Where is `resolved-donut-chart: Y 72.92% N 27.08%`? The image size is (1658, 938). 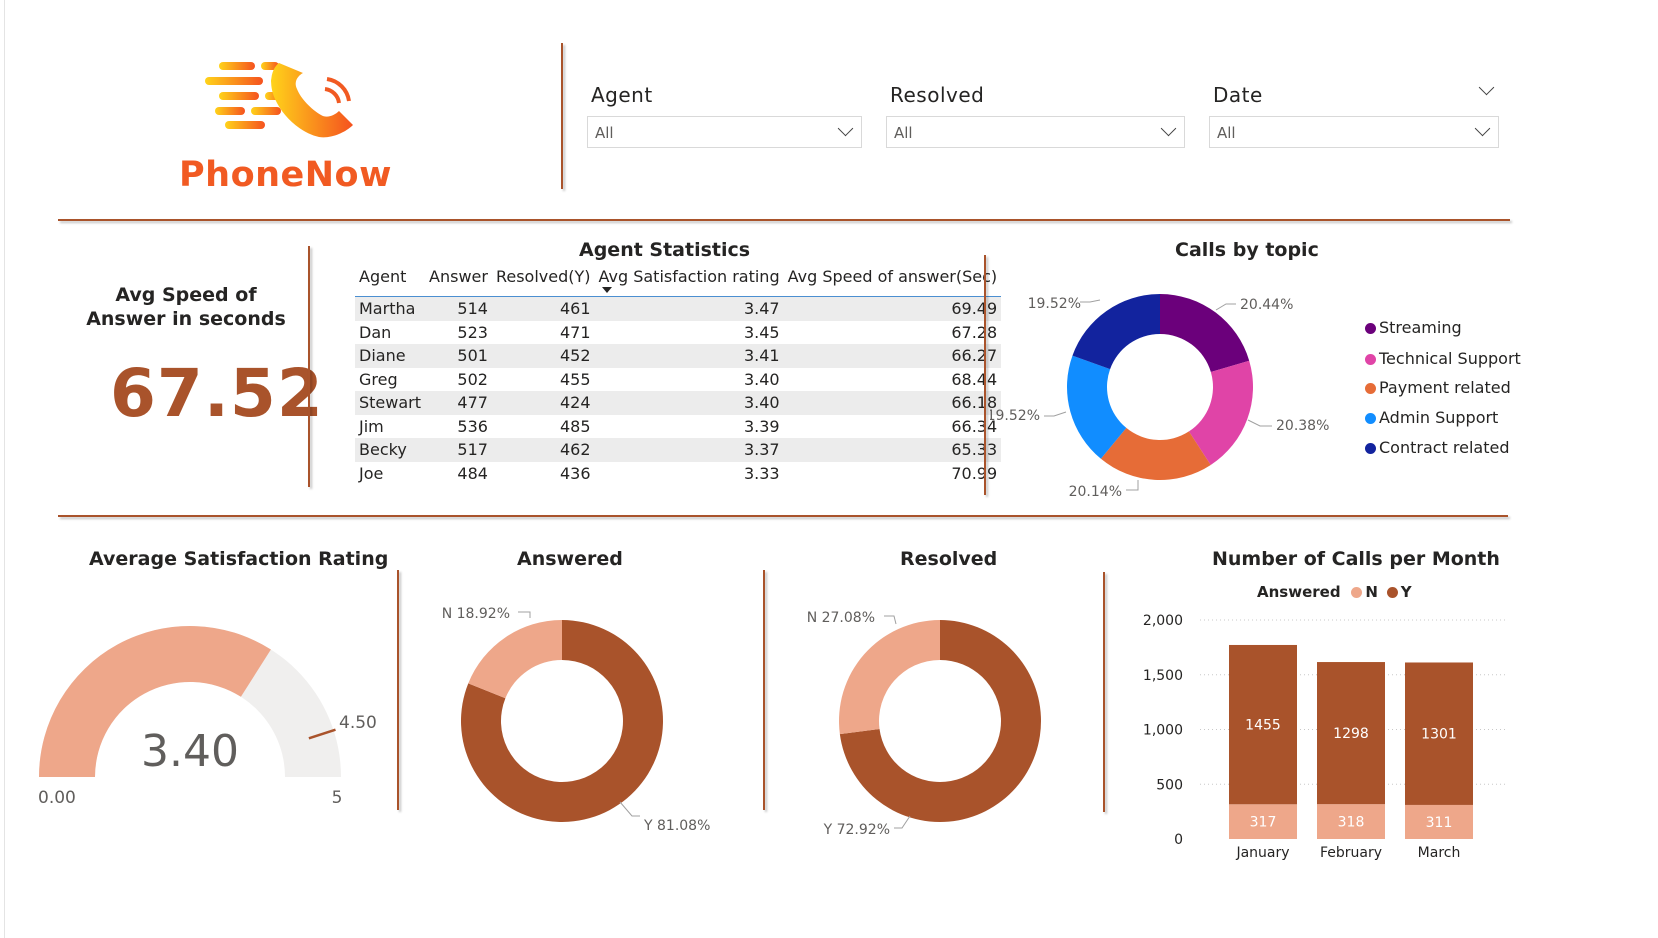 resolved-donut-chart: Y 72.92% N 27.08% is located at coordinates (924, 724).